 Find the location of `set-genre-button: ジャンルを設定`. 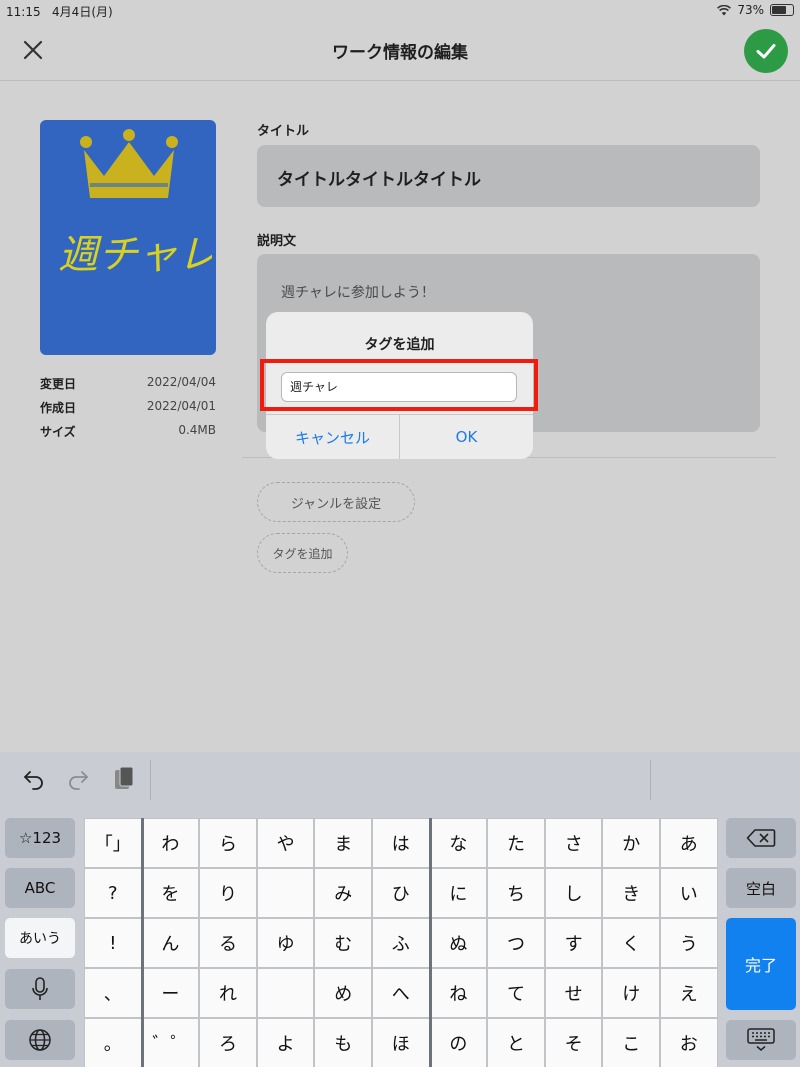

set-genre-button: ジャンルを設定 is located at coordinates (336, 502).